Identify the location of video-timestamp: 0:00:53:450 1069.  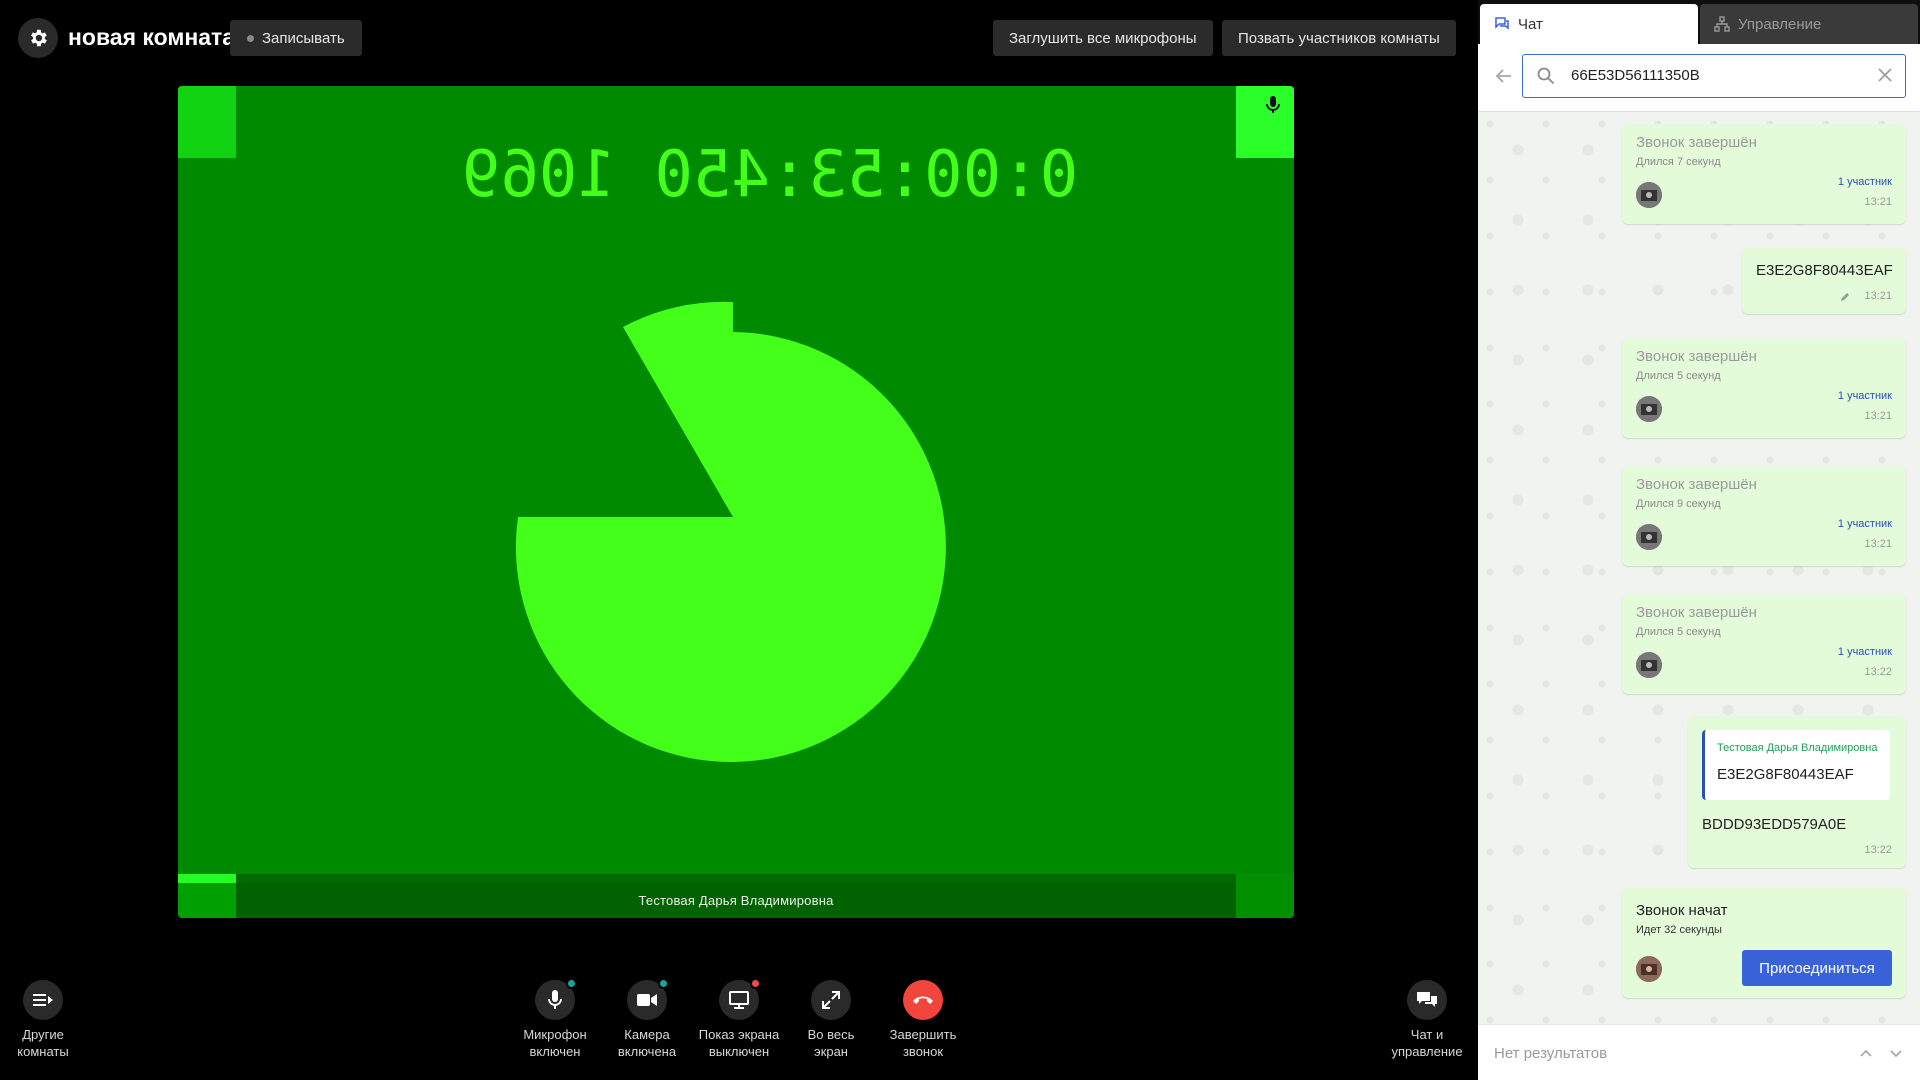
(770, 175).